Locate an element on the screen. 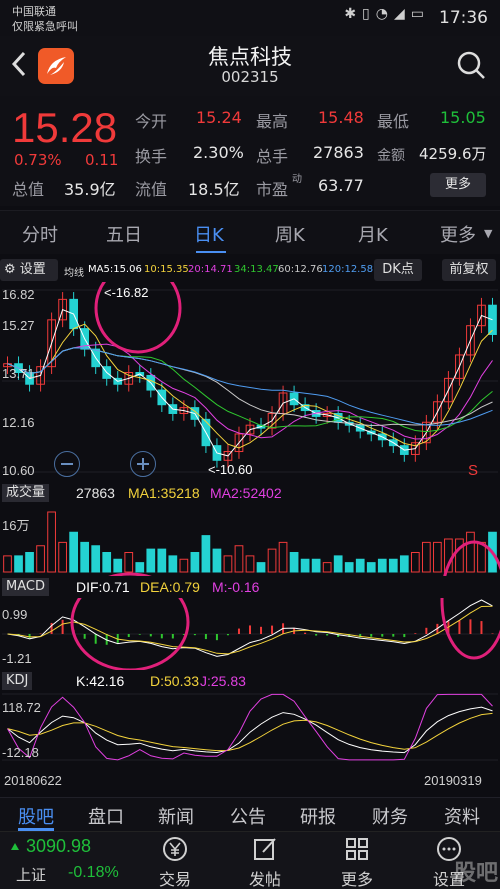 This screenshot has height=889, width=500. wifi-icon: ◔ is located at coordinates (384, 14).